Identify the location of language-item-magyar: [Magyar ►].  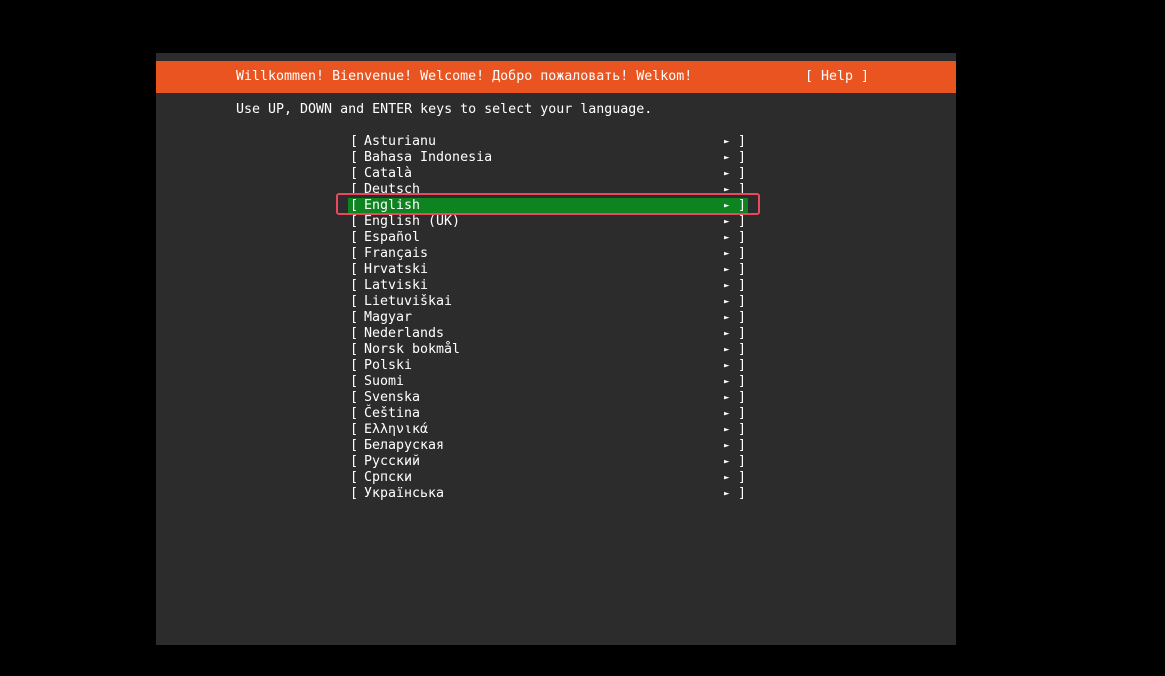
(548, 318).